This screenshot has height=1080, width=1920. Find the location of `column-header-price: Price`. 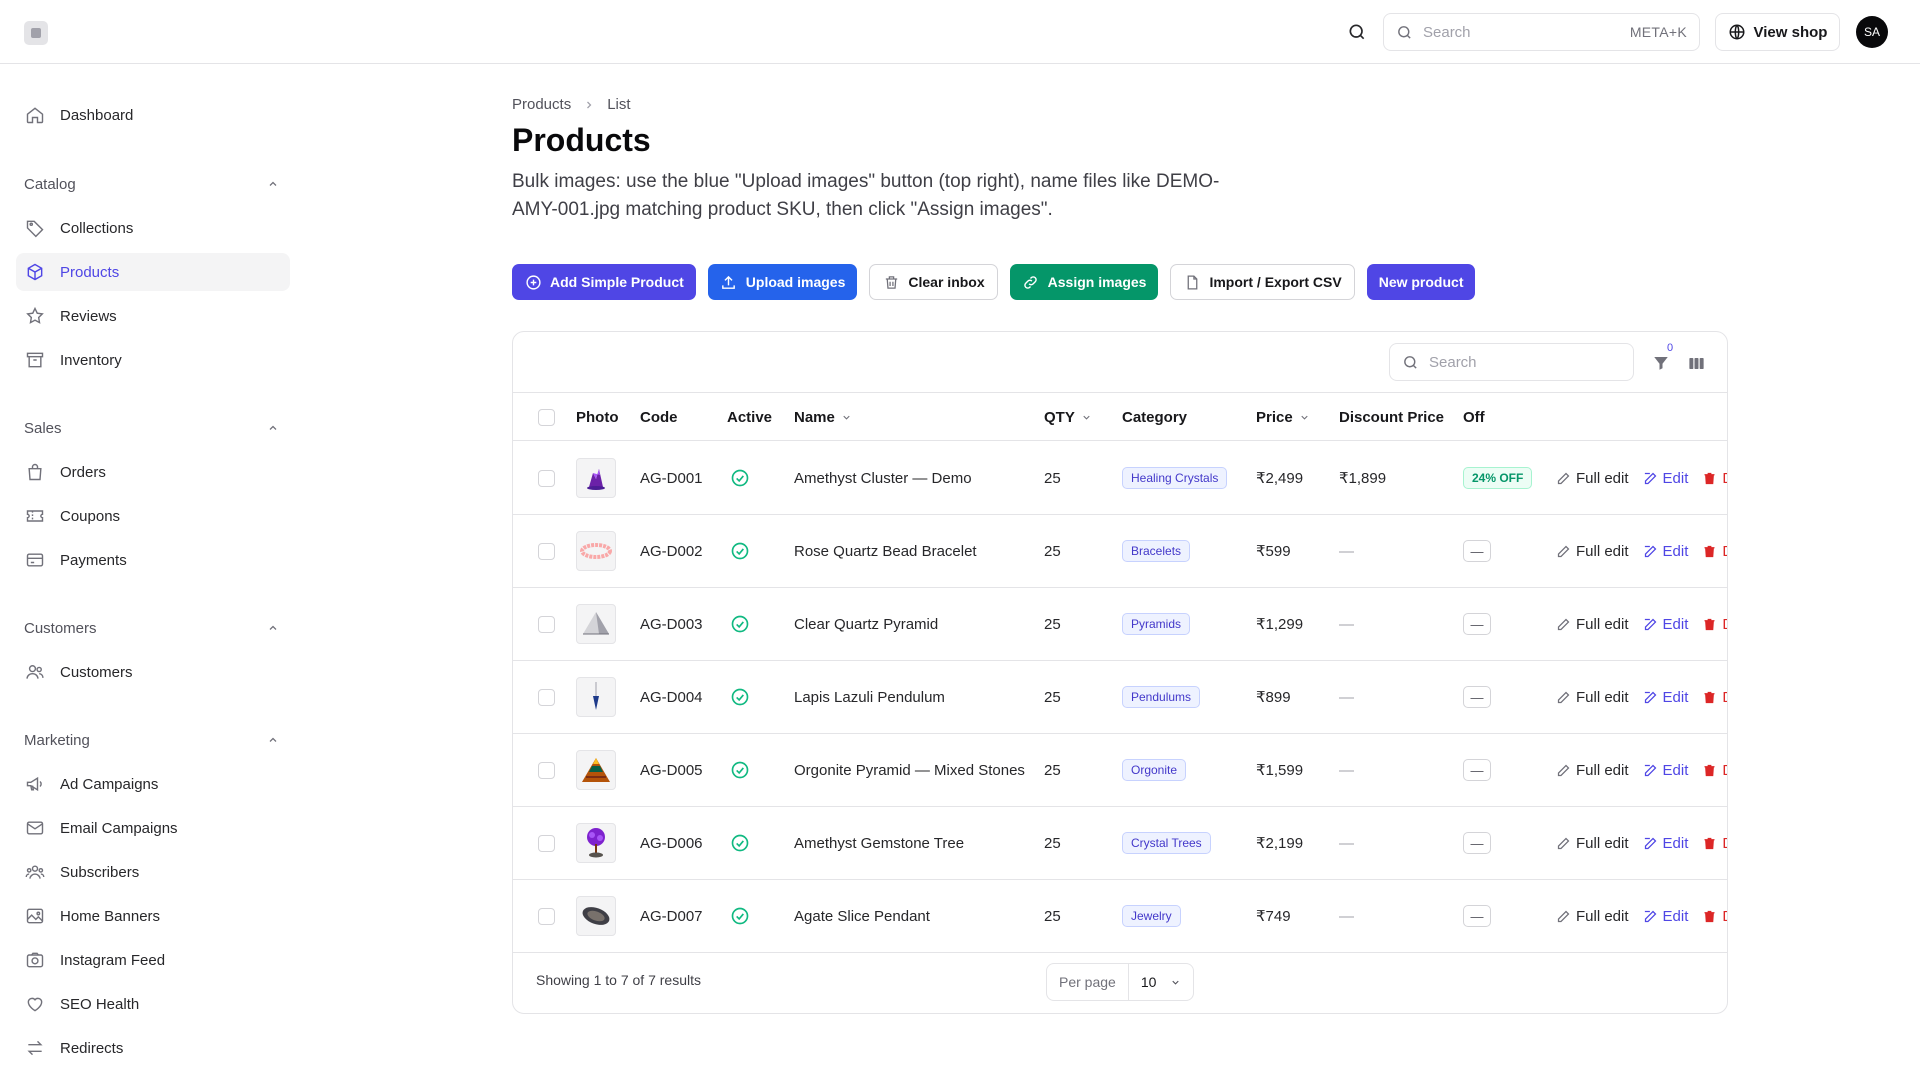

column-header-price: Price is located at coordinates (1283, 417).